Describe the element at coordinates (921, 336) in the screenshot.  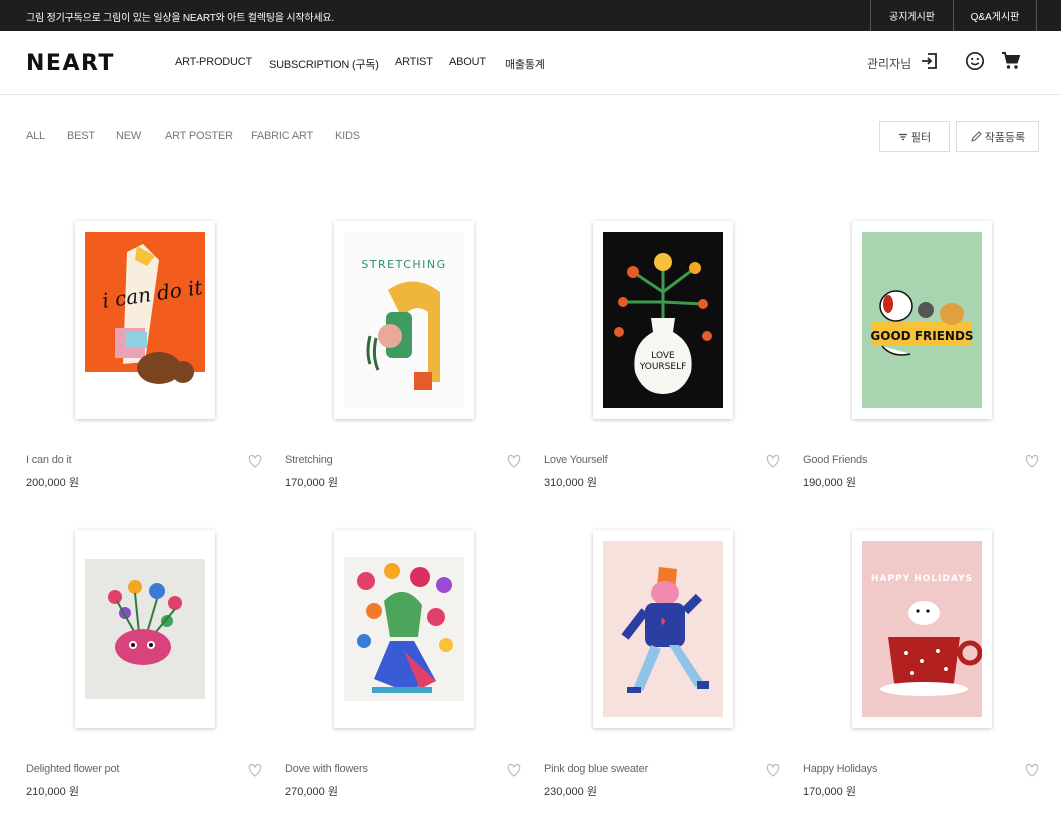
I see `artwork-lettering: GOOD FRIENDS` at that location.